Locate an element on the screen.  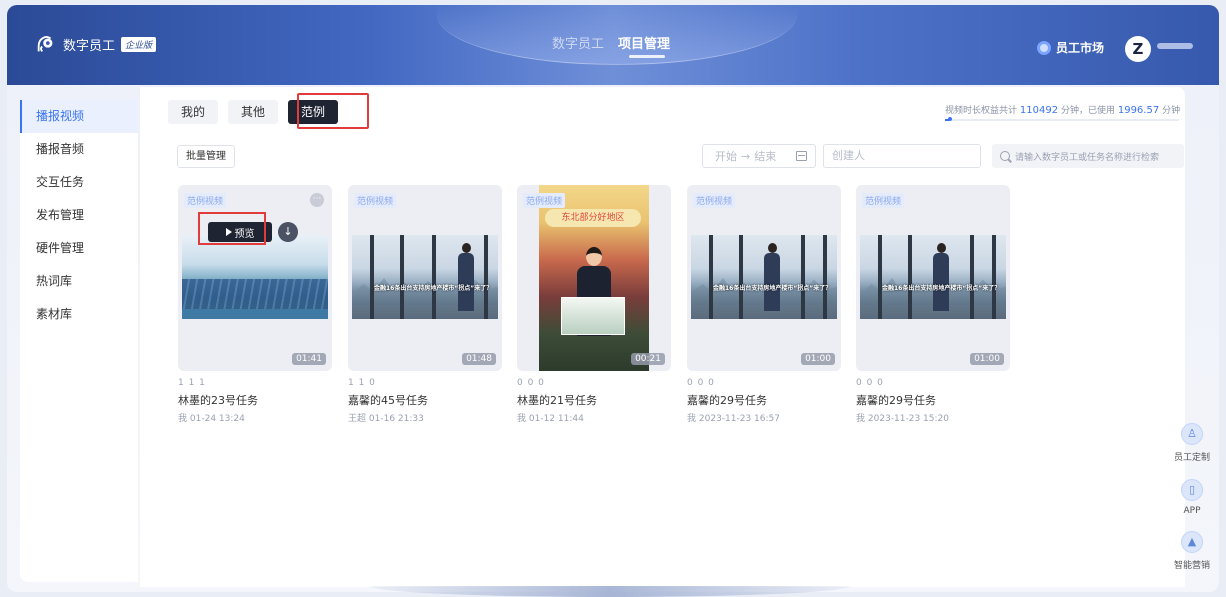
download-icon: ↓ is located at coordinates (288, 232).